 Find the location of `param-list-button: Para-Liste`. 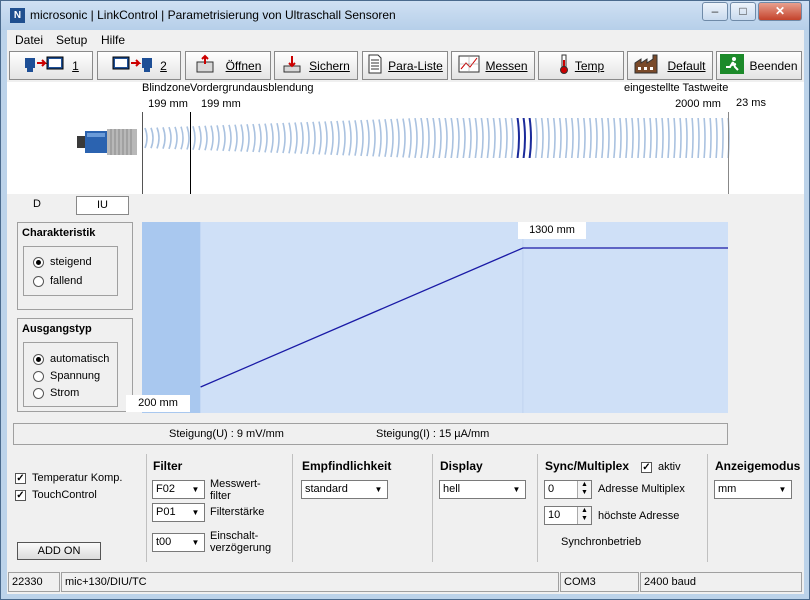

param-list-button: Para-Liste is located at coordinates (405, 65).